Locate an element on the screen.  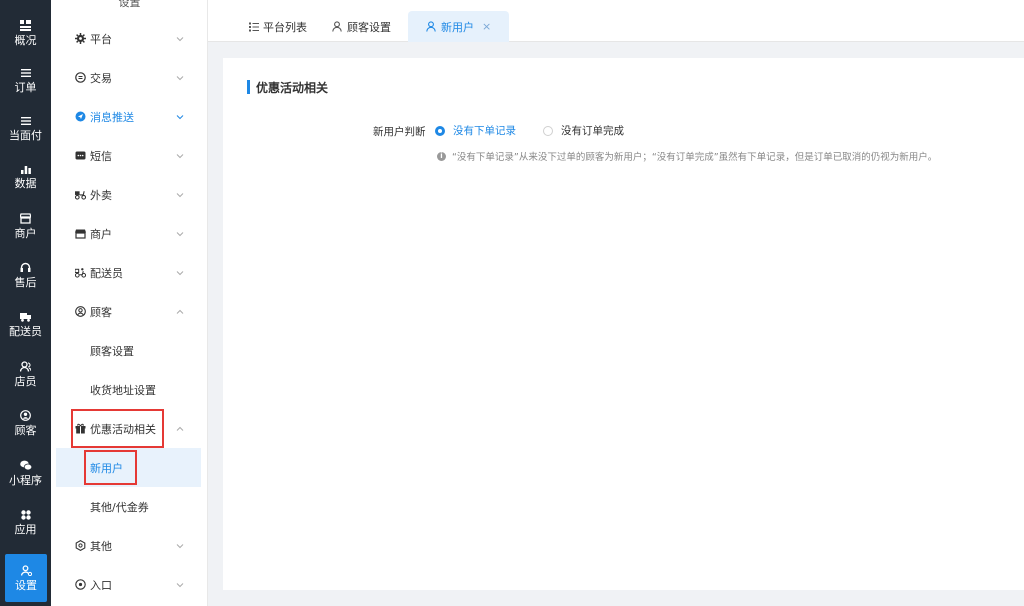
rail-item-label: 顾客 is located at coordinates (25, 430).